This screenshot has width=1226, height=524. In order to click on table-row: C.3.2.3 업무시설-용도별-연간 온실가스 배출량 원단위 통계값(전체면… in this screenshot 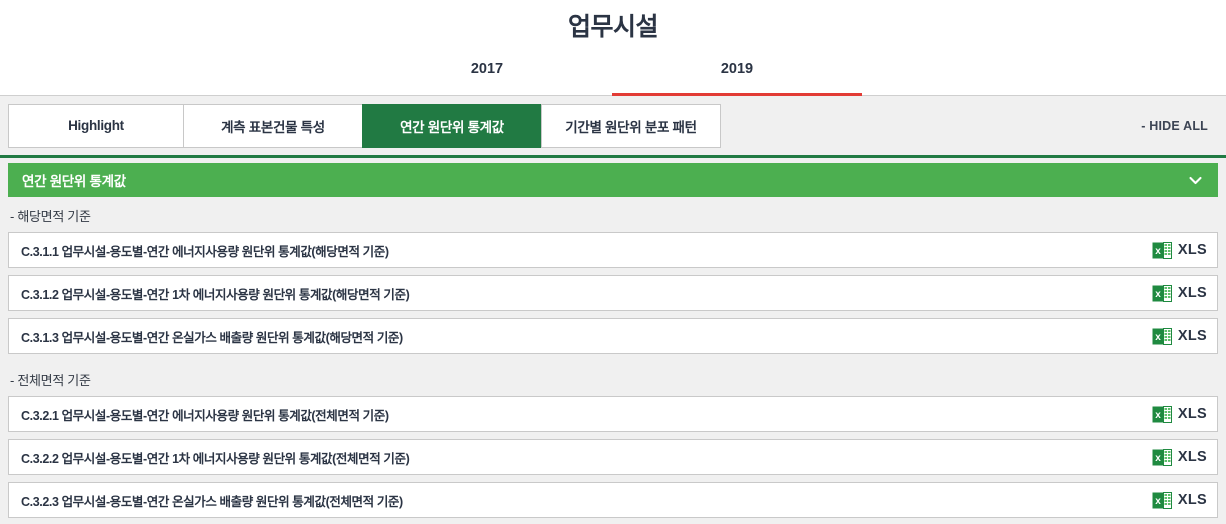, I will do `click(613, 500)`.